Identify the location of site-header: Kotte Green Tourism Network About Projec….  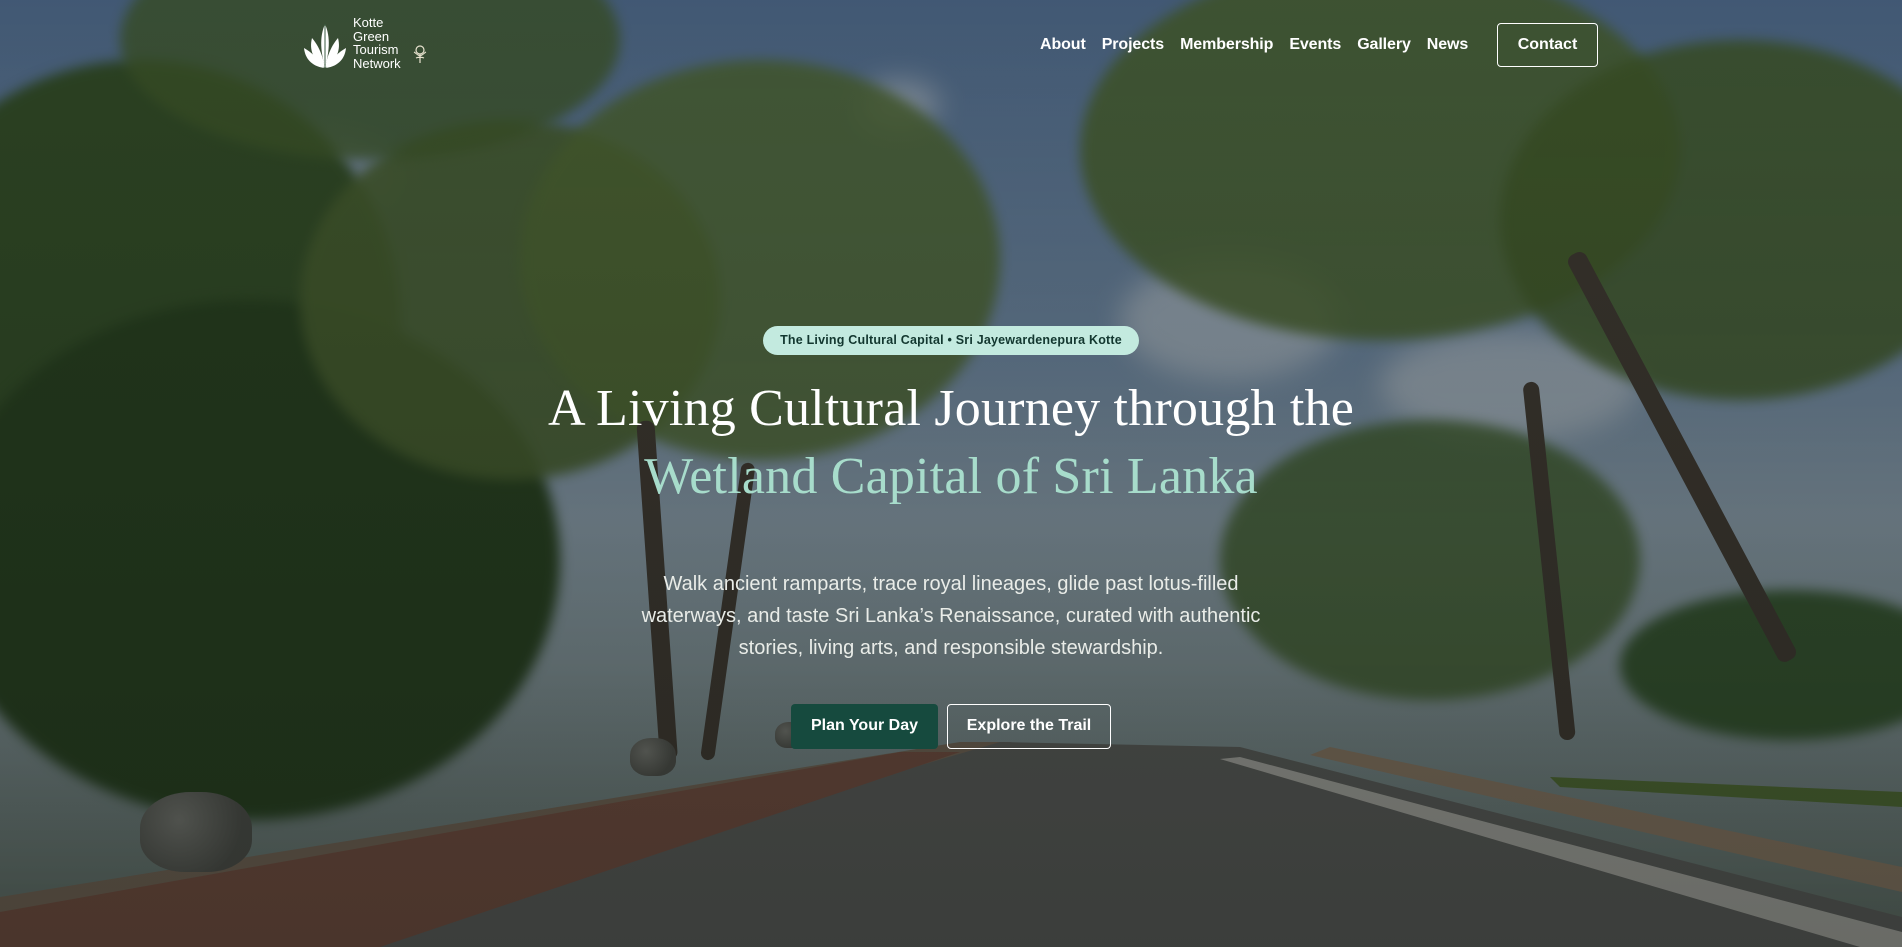
(951, 45).